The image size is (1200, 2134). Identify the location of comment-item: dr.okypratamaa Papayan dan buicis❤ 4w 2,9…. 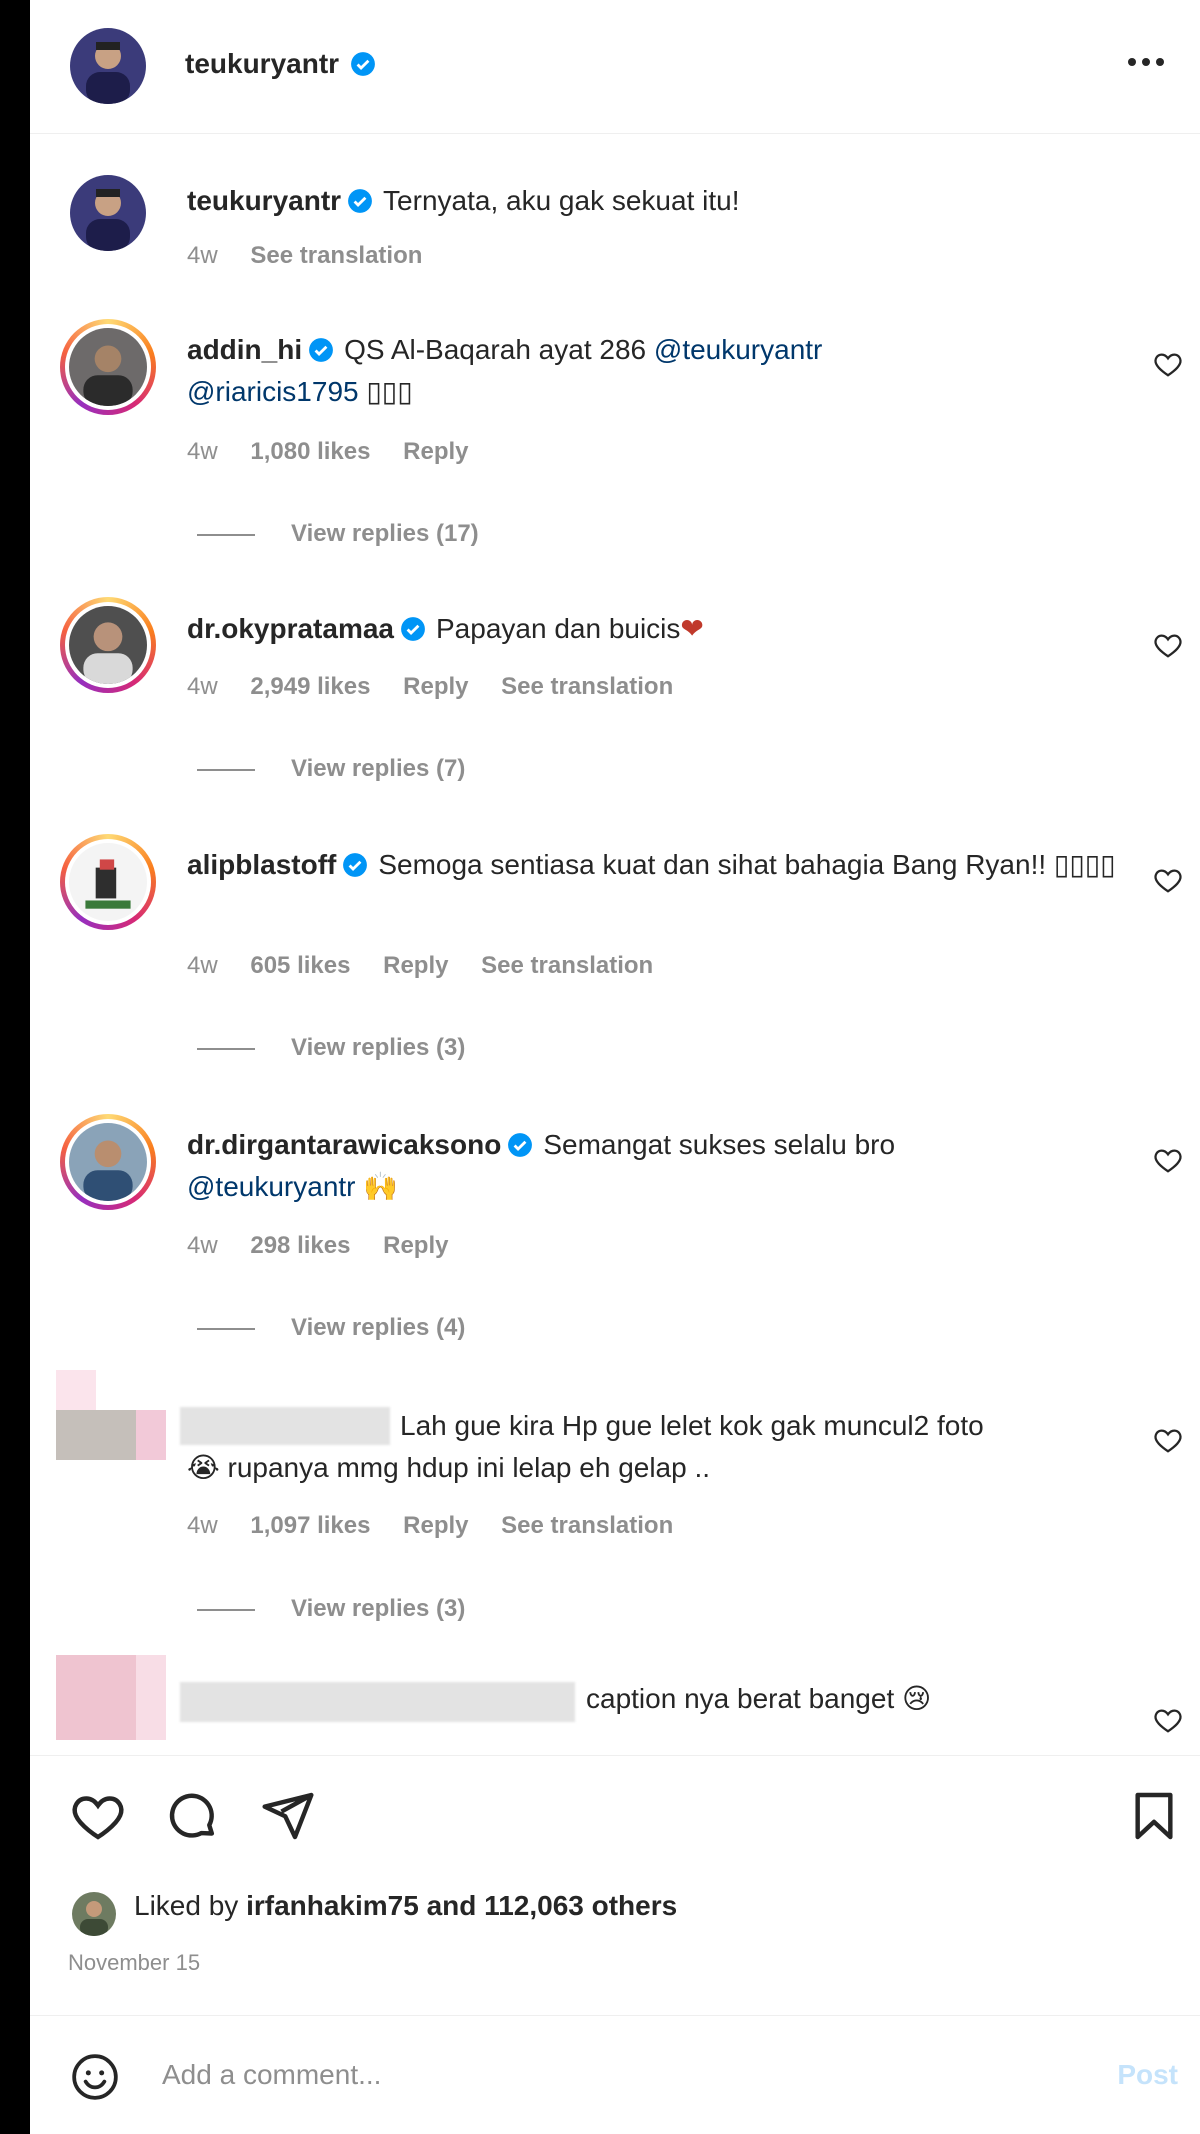
(615, 700).